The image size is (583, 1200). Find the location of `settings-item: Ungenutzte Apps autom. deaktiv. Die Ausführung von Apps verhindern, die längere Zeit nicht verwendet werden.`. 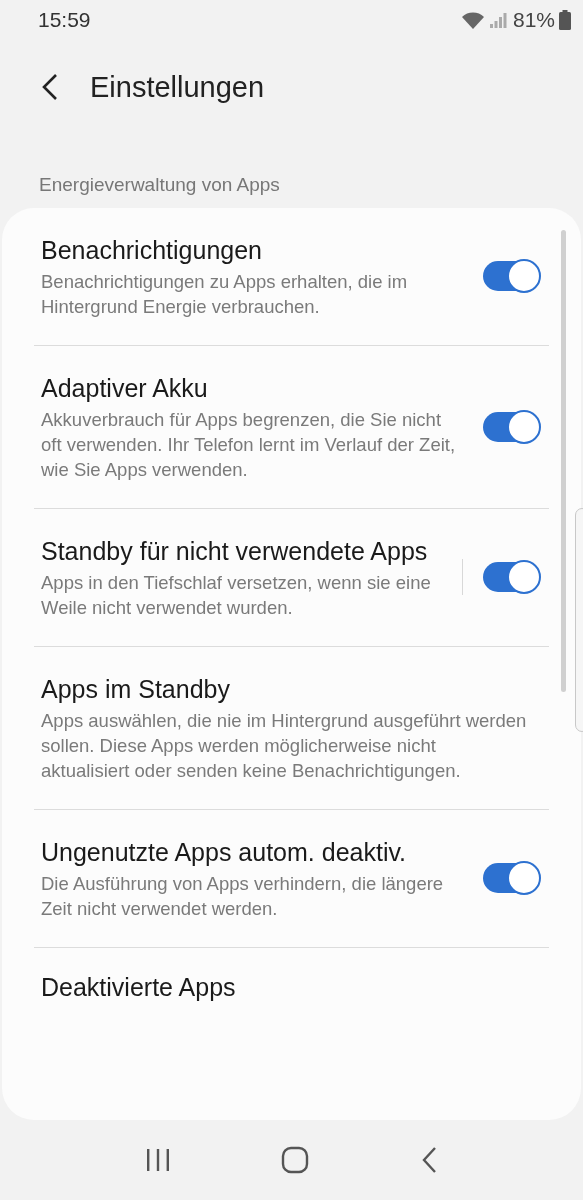

settings-item: Ungenutzte Apps autom. deaktiv. Die Ausführung von Apps verhindern, die längere Zeit nicht verwendet werden. is located at coordinates (291, 879).